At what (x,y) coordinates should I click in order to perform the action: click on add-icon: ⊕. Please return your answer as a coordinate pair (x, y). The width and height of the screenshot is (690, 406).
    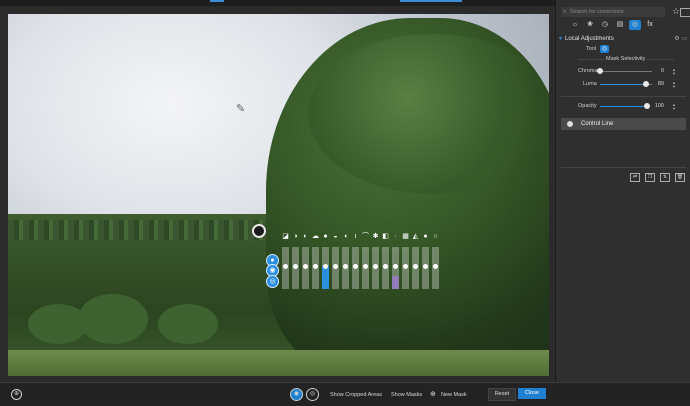
    Looking at the image, I should click on (433, 394).